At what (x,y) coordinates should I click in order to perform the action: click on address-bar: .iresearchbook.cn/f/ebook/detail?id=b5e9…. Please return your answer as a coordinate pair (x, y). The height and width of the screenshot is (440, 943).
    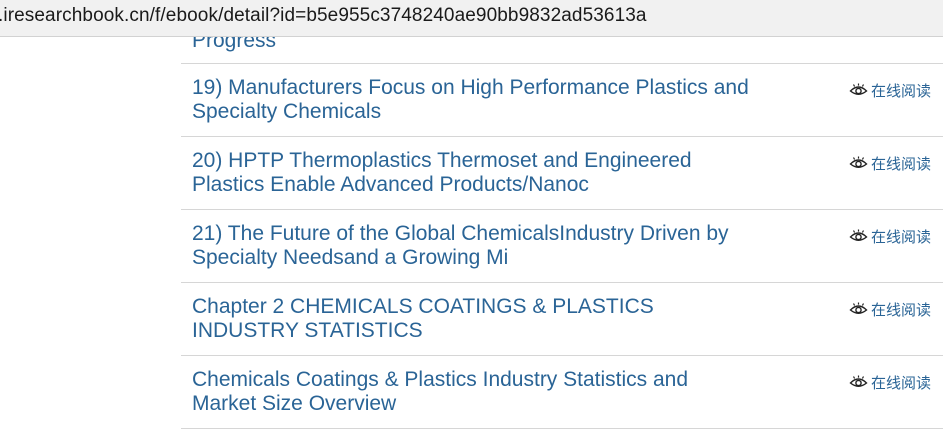
    Looking at the image, I should click on (471, 18).